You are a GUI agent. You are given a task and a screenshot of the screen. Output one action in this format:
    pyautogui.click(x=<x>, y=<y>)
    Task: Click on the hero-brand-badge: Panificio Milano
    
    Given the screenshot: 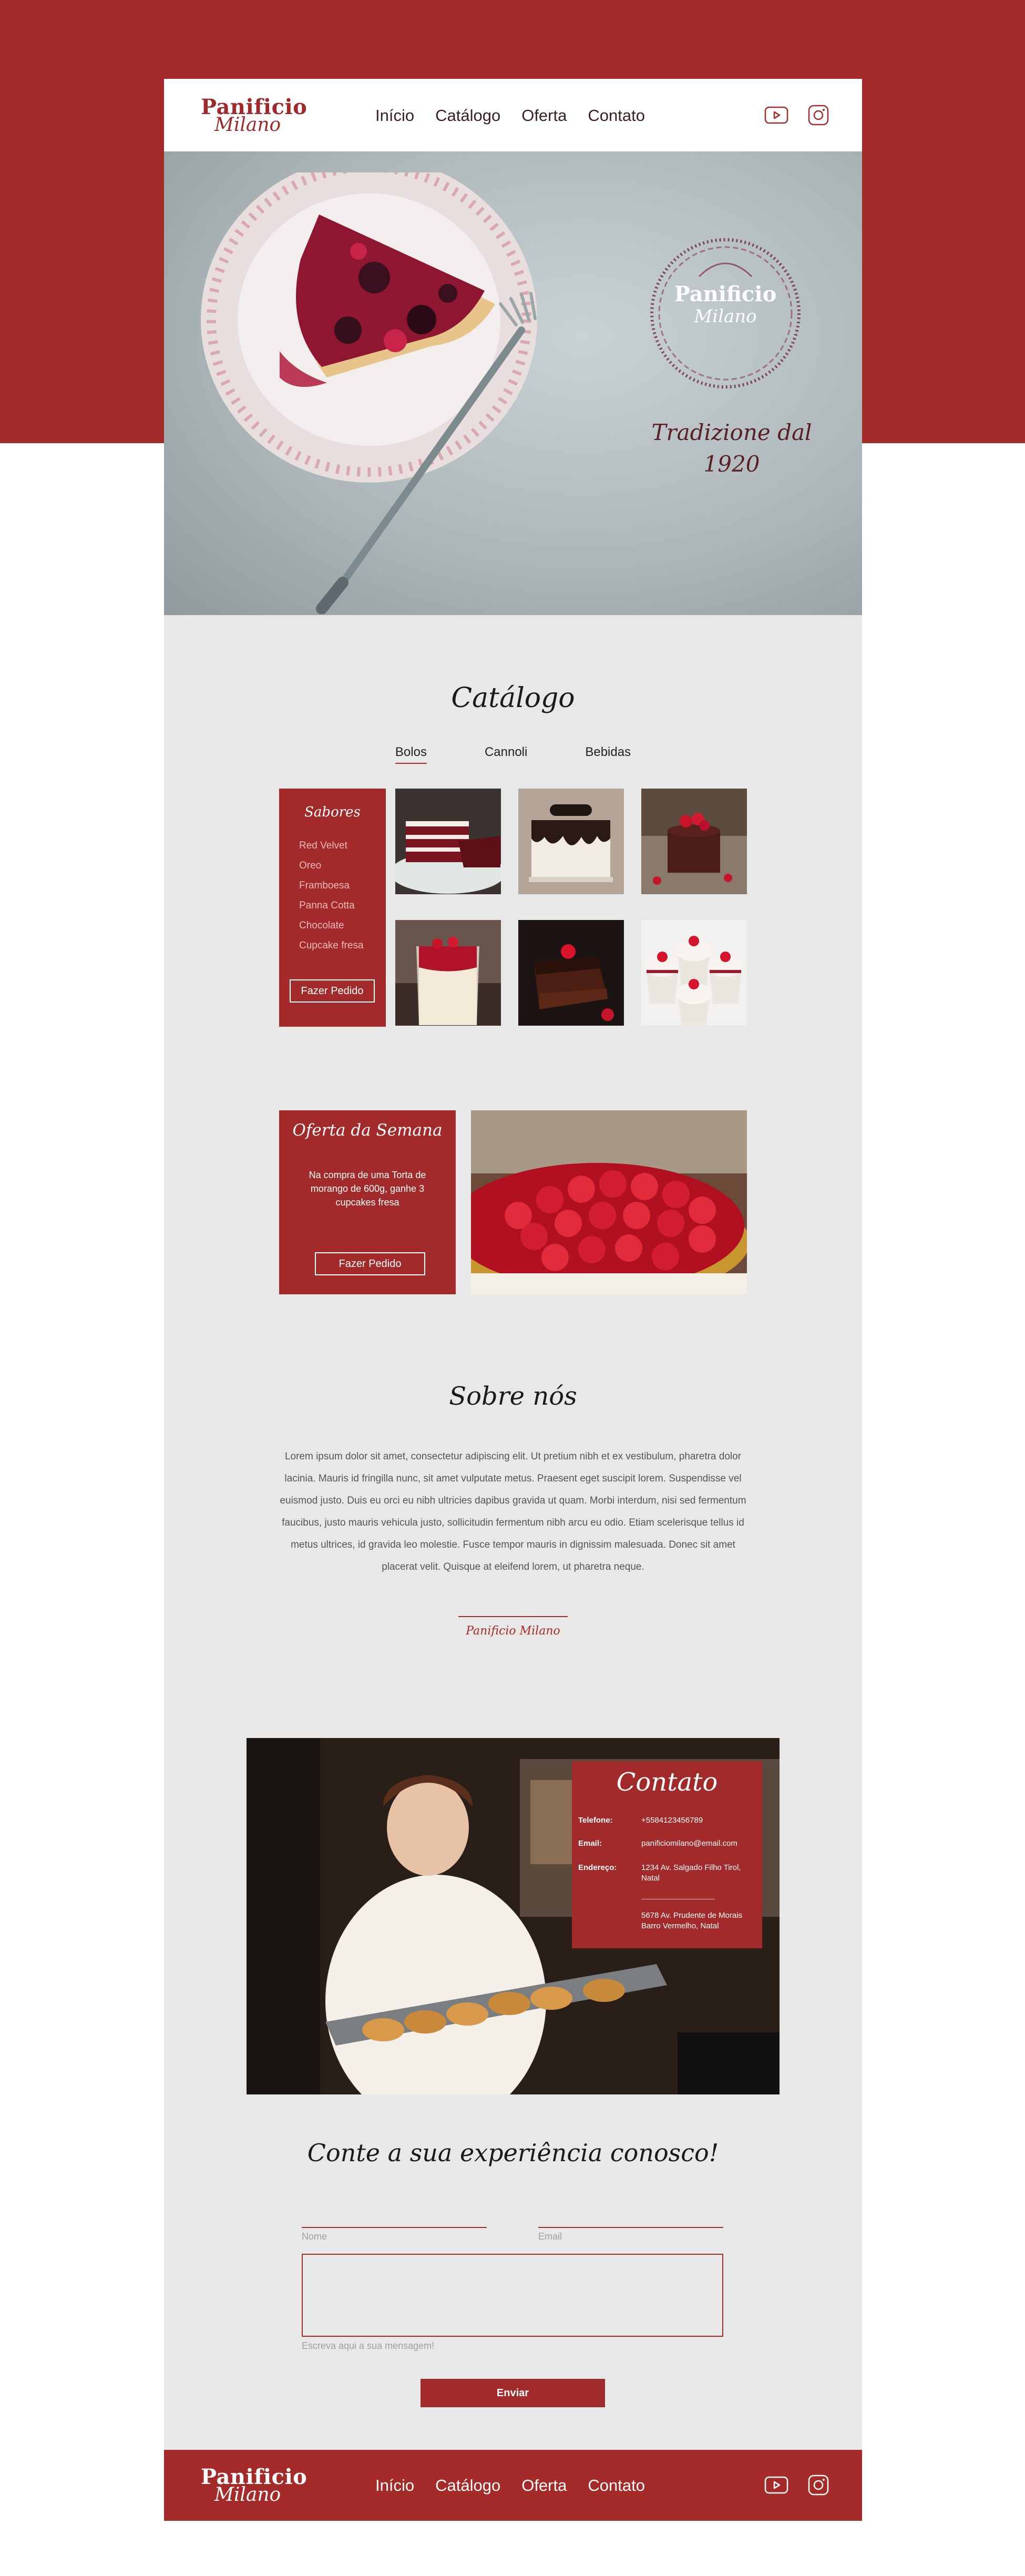 What is the action you would take?
    pyautogui.click(x=725, y=313)
    